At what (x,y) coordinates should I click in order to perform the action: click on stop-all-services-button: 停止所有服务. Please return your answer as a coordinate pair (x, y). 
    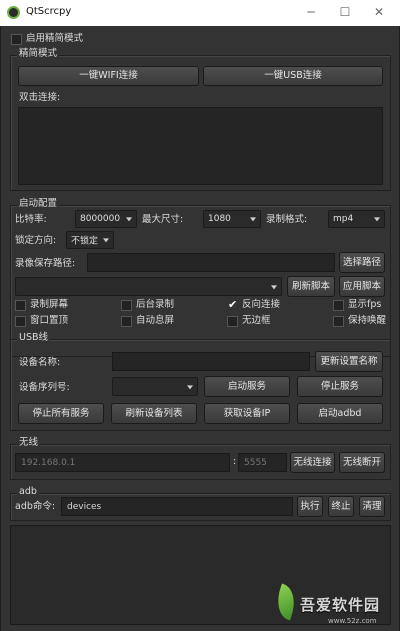
    Looking at the image, I should click on (61, 413).